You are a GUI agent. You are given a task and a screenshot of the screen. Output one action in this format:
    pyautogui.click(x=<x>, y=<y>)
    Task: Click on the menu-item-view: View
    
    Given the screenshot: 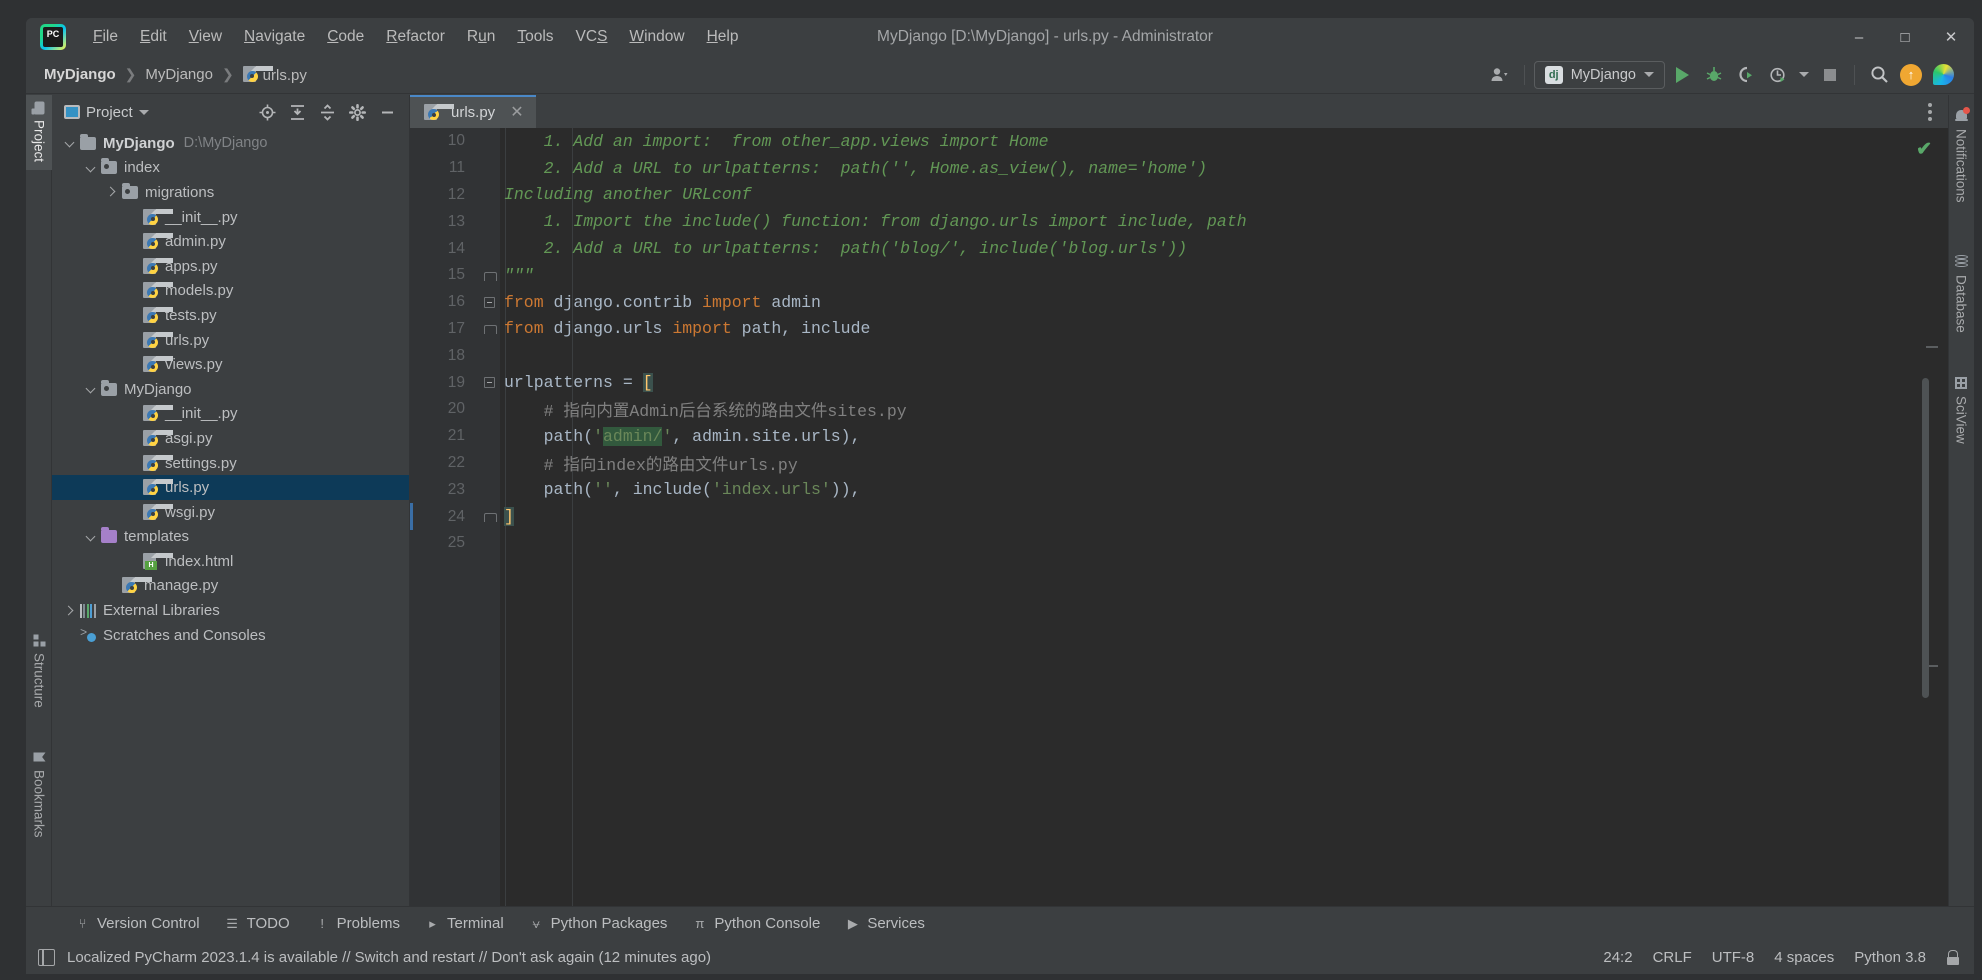 What is the action you would take?
    pyautogui.click(x=205, y=37)
    